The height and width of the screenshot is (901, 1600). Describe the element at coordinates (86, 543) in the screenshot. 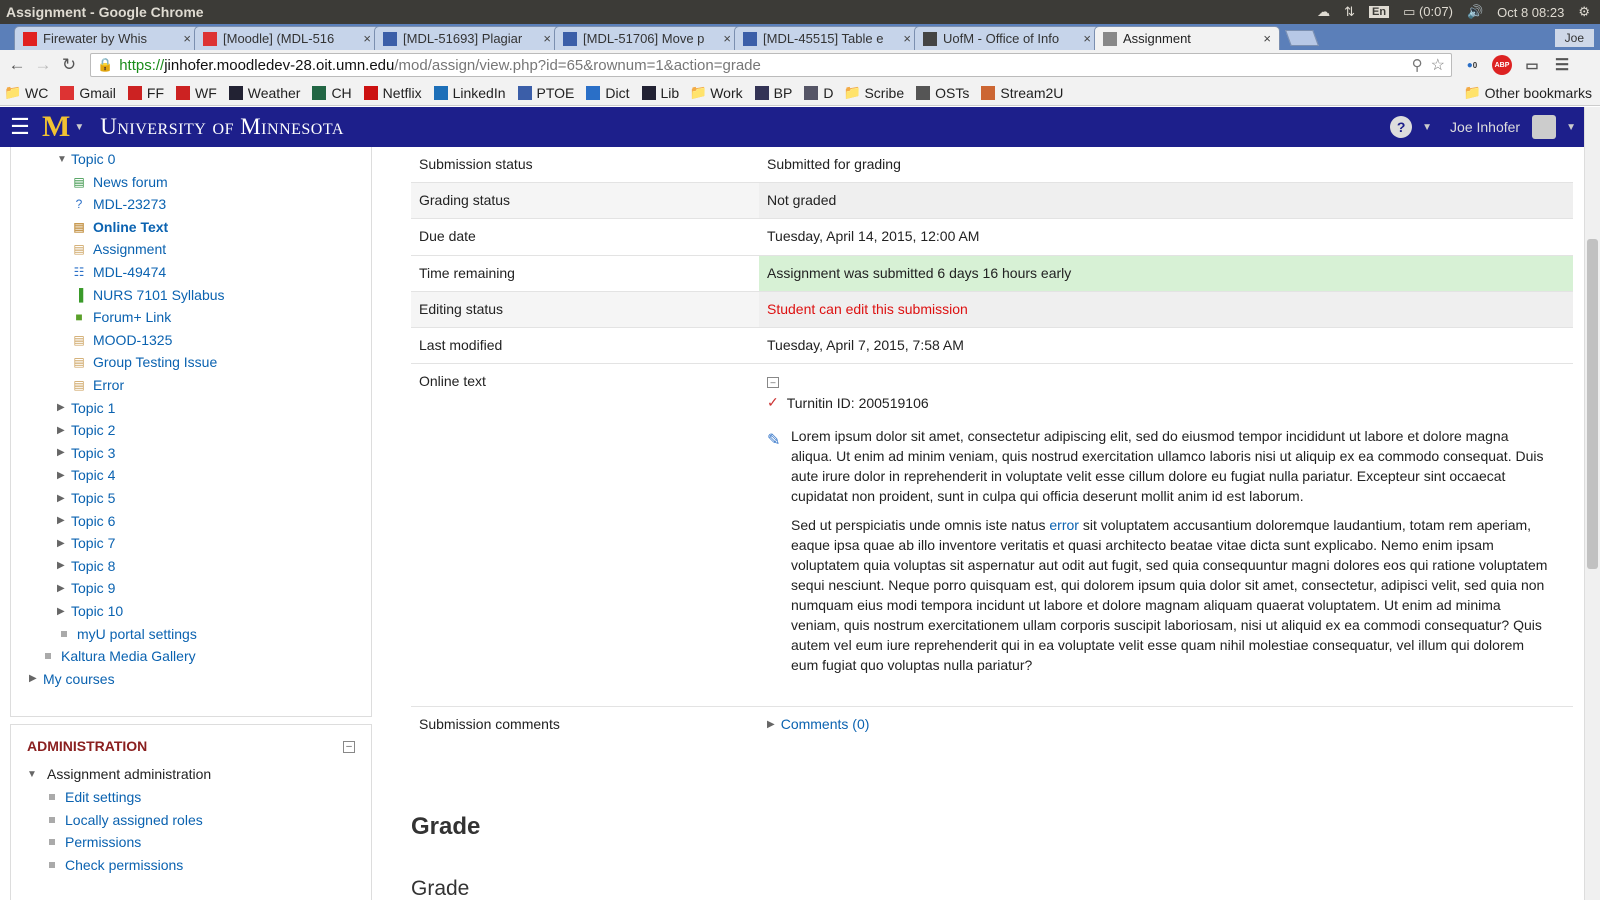

I see `nav-topic: ▶ Topic 7` at that location.